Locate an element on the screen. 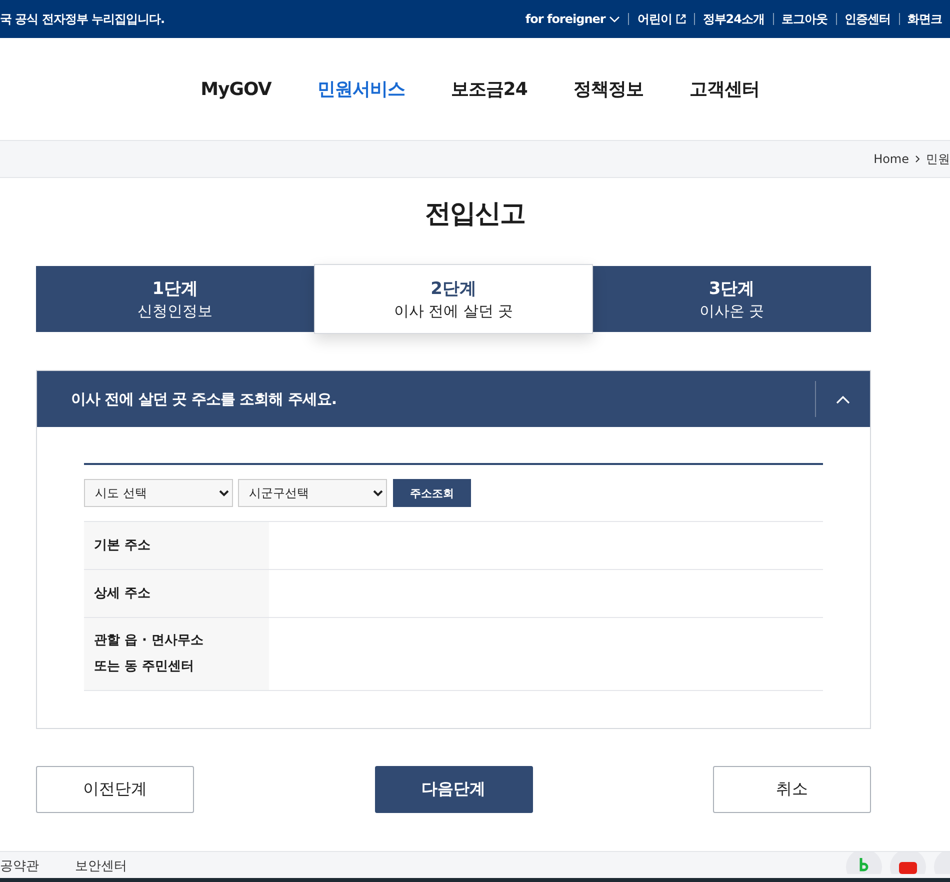 The height and width of the screenshot is (882, 950). search-address-button: 주소조회 is located at coordinates (432, 493).